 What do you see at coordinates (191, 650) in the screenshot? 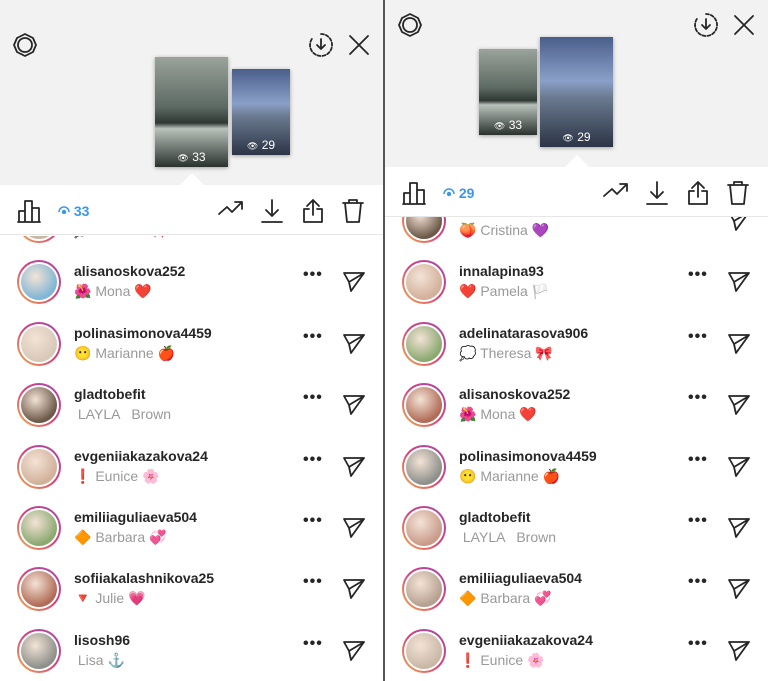
I see `viewer-row: lisosh96 Lisa ⚓ •••` at bounding box center [191, 650].